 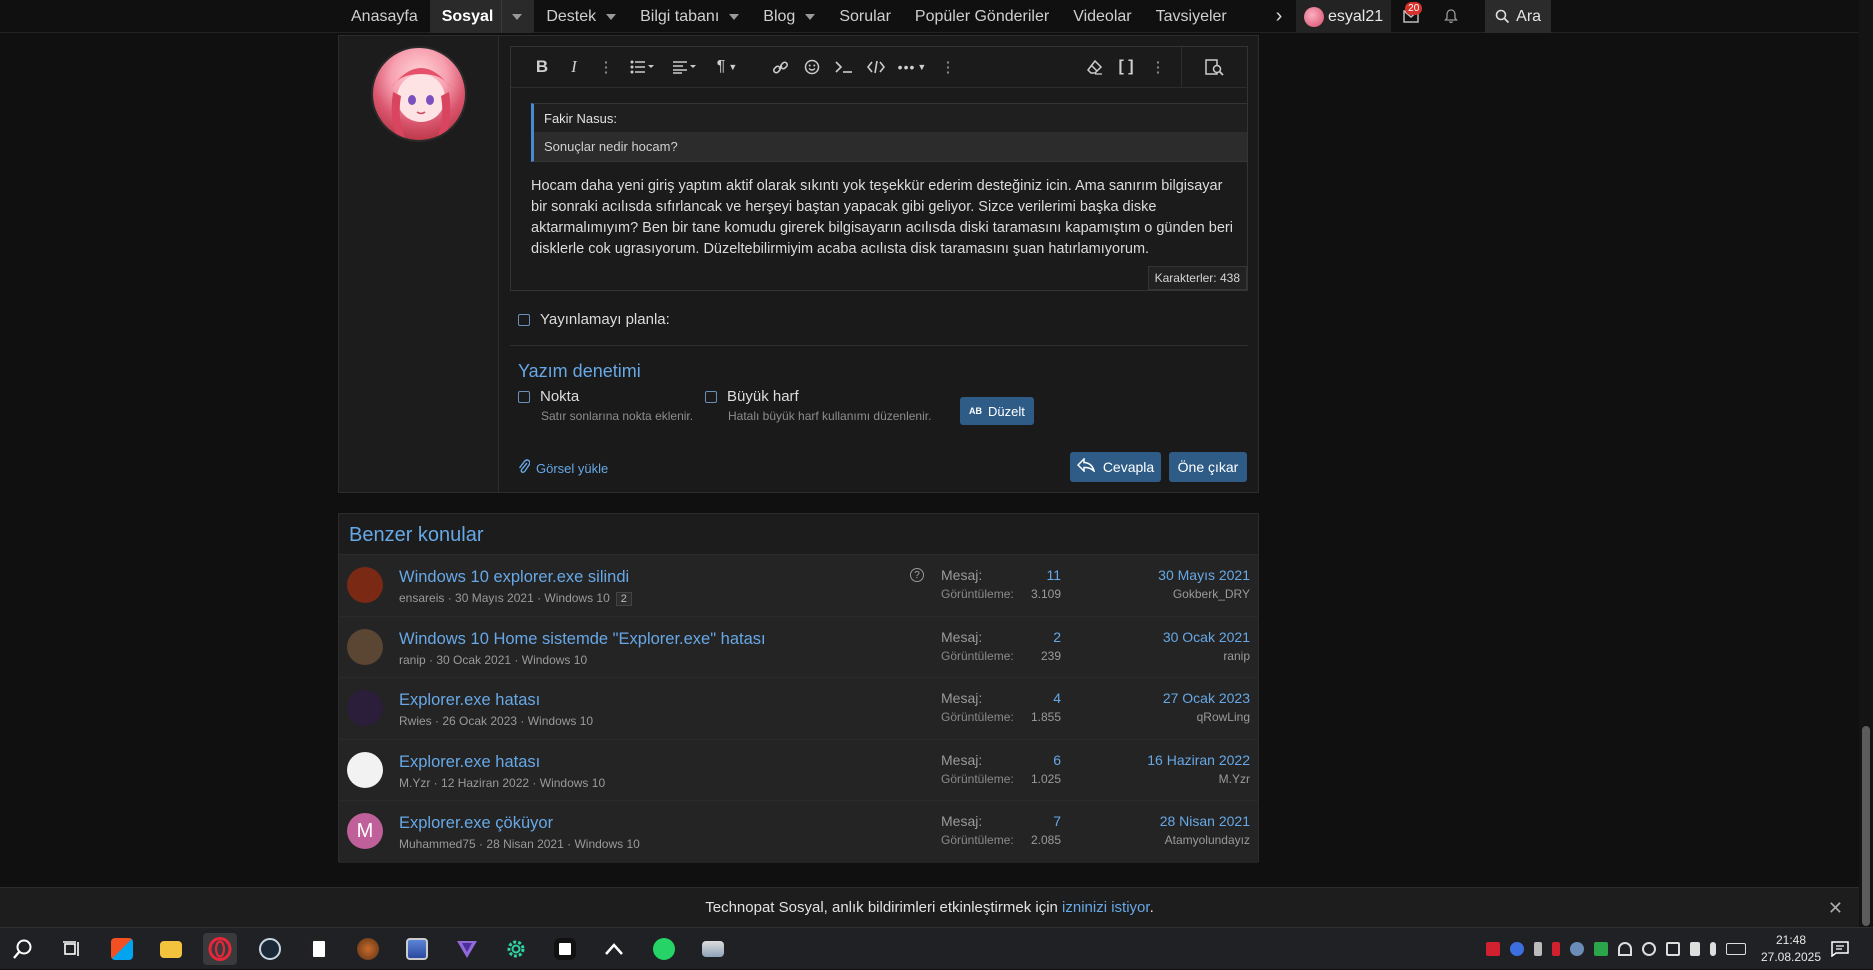 I want to click on bbcode-toggle-button: [ ], so click(x=1126, y=67).